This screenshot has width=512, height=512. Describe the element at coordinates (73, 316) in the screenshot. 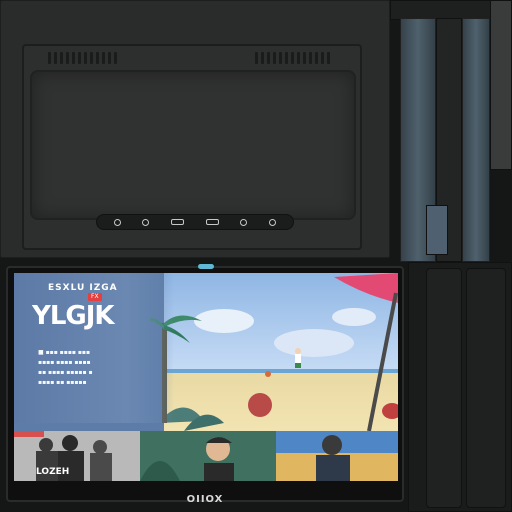

I see `page-title: YLGJK` at that location.